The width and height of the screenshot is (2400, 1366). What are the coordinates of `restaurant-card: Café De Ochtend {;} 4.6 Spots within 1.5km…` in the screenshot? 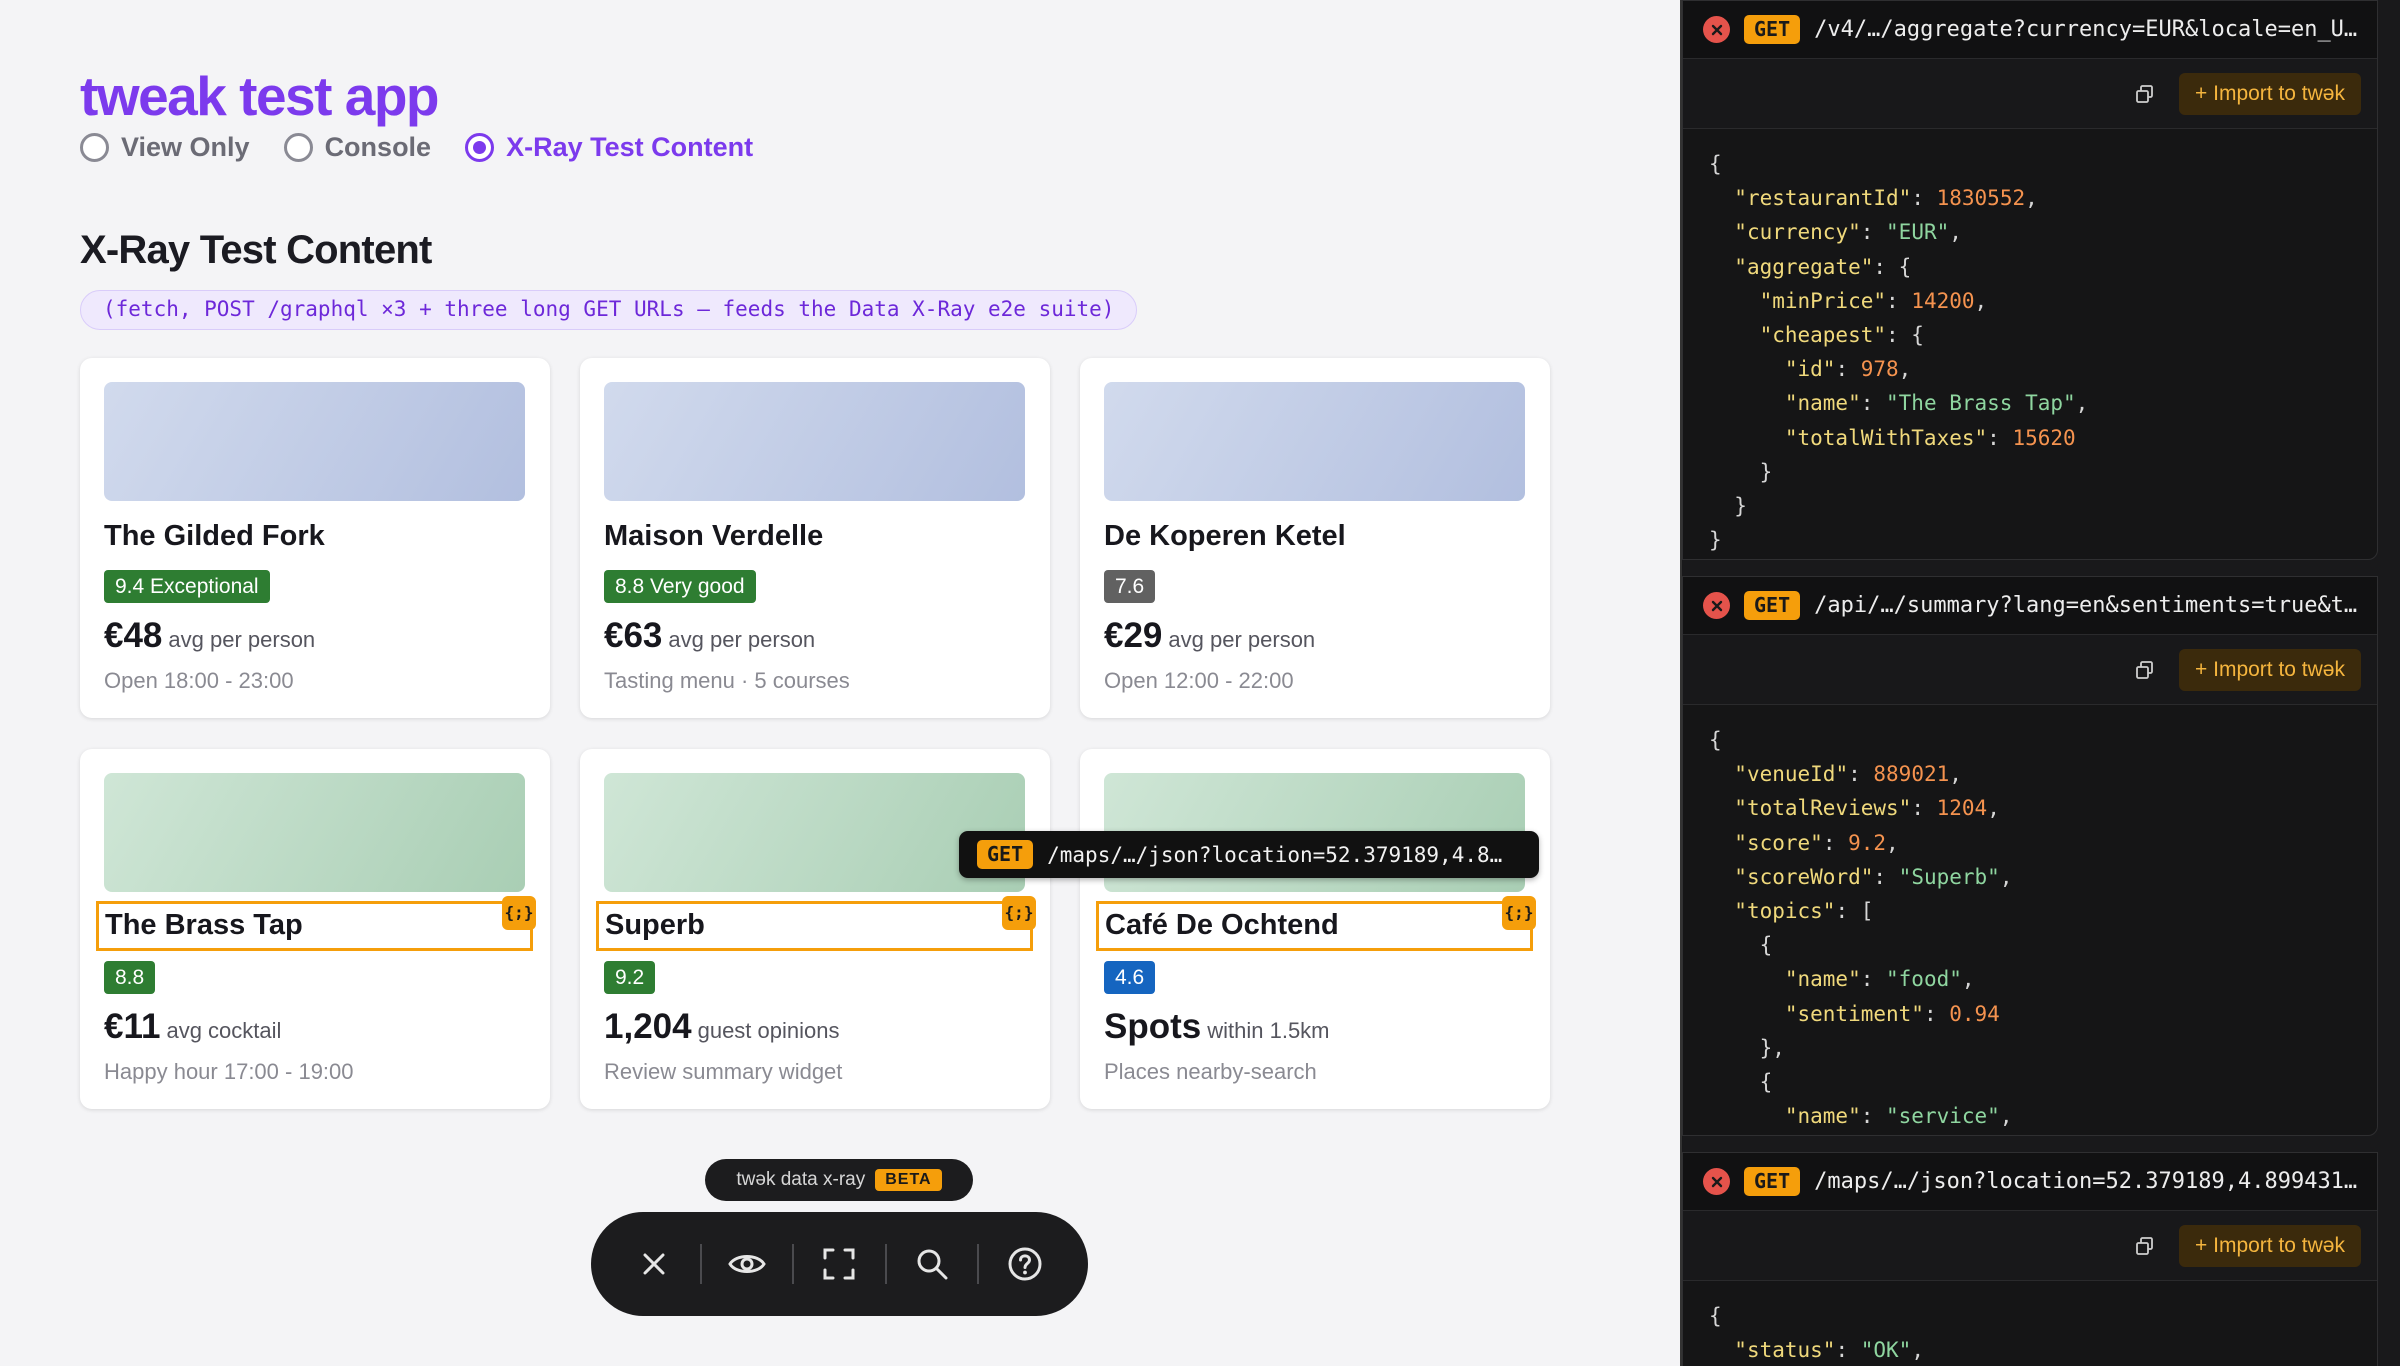 It's located at (1315, 929).